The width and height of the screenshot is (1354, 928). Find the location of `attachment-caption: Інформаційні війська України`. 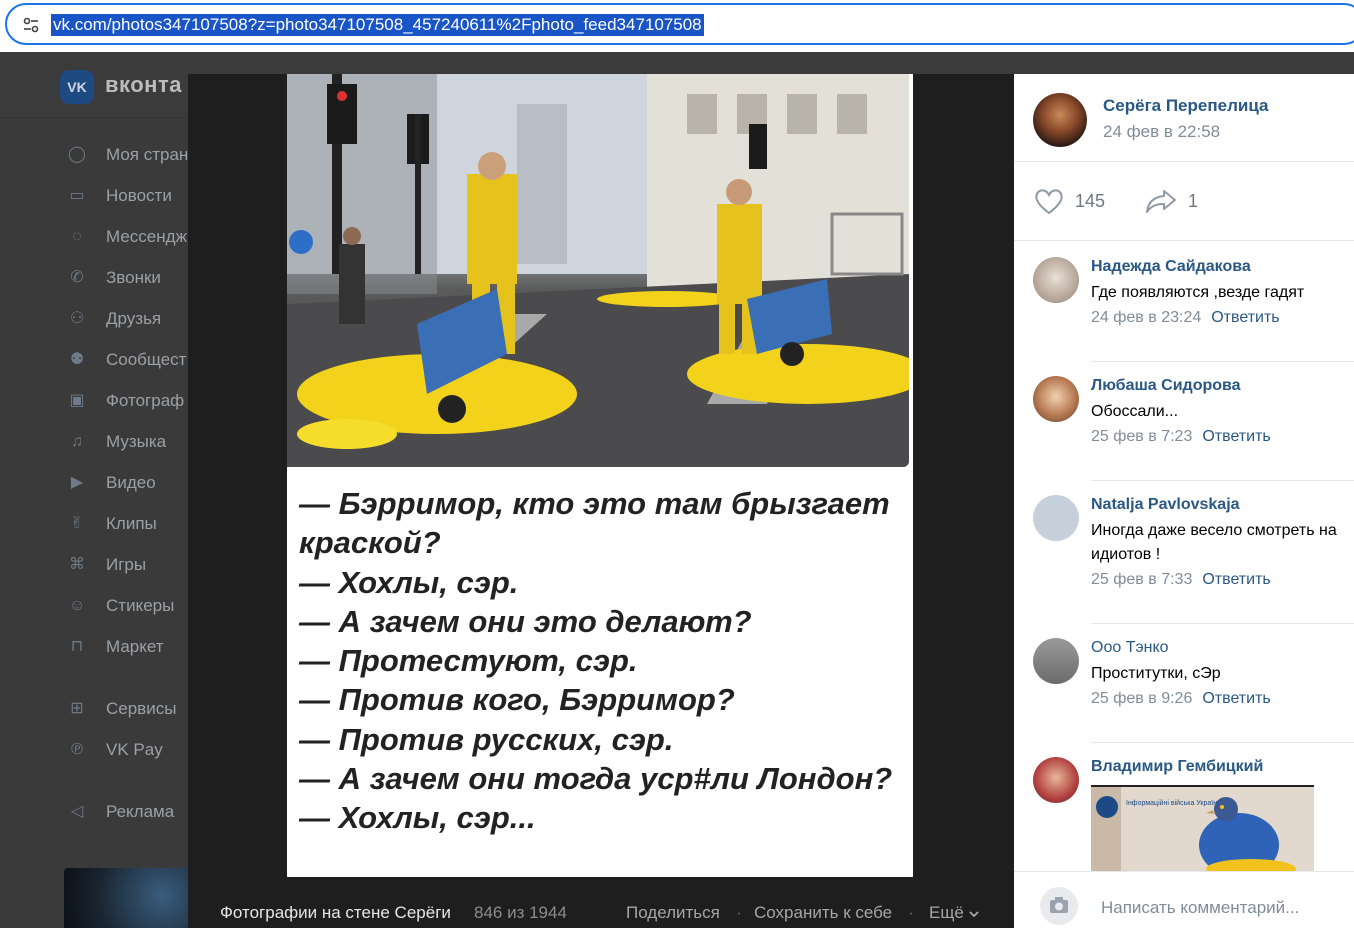

attachment-caption: Інформаційні війська України is located at coordinates (1173, 803).